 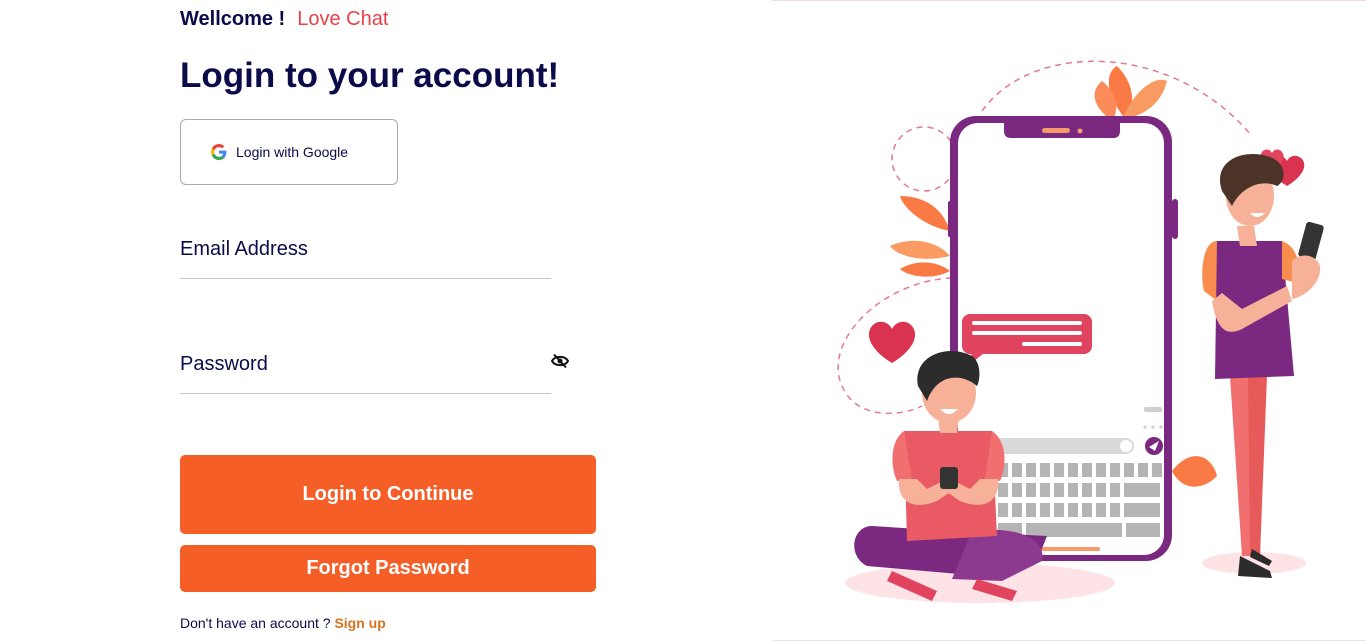 I want to click on google-login-label: Login with Google, so click(x=292, y=152).